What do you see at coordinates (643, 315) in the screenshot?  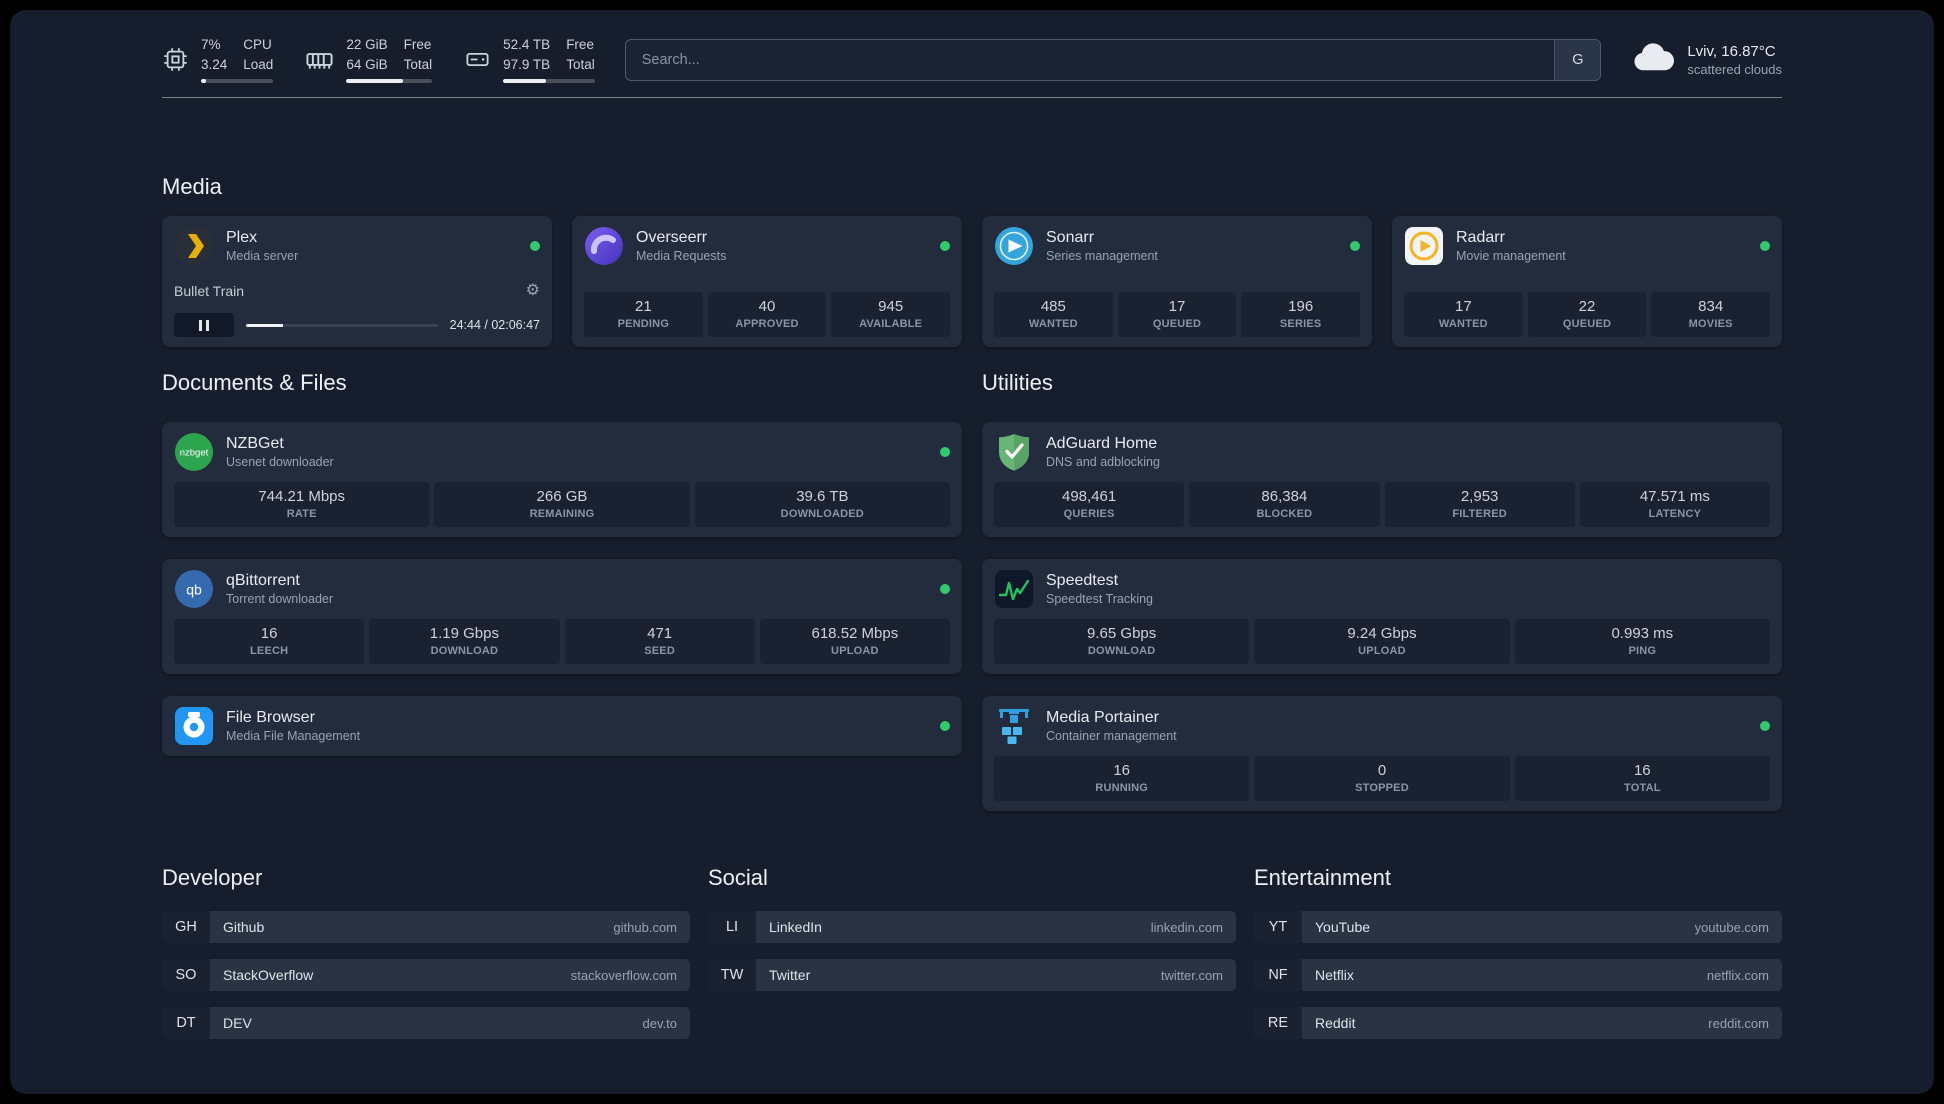 I see `stat-tile: 21 PENDING` at bounding box center [643, 315].